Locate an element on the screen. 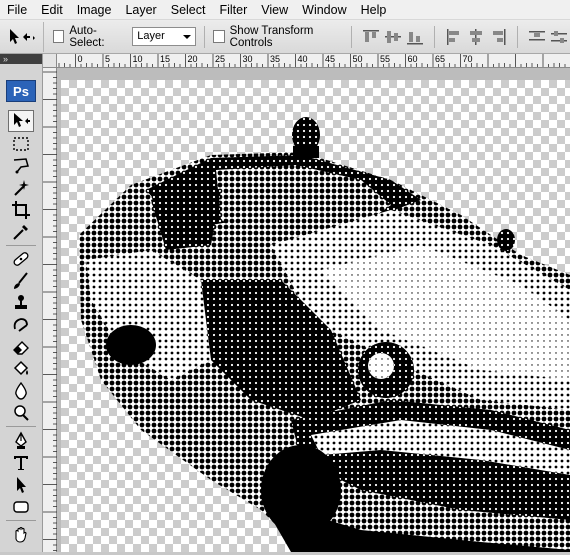 The image size is (570, 555). healing-brush-tool is located at coordinates (21, 259).